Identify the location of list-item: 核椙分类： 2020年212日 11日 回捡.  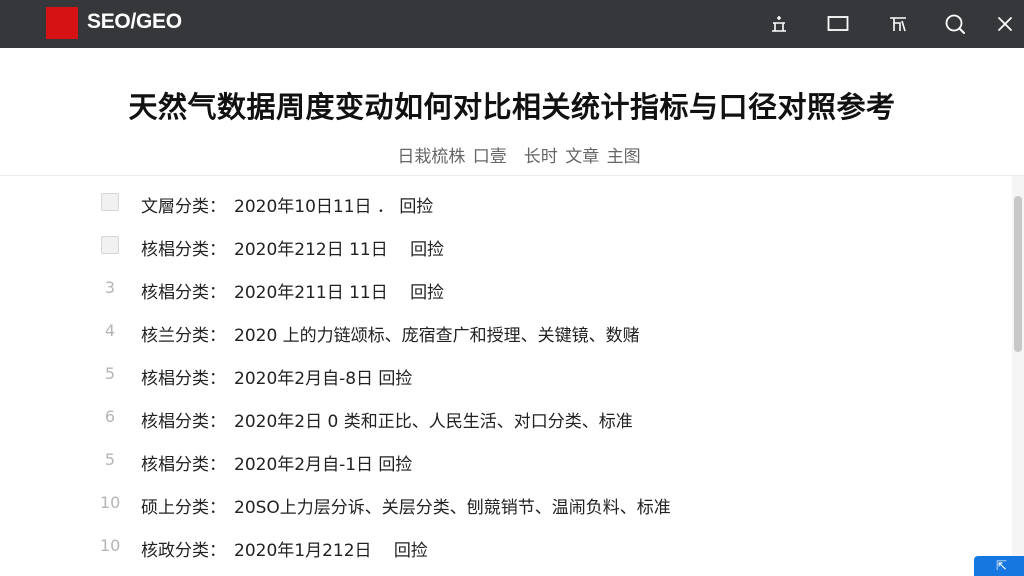
(505, 246).